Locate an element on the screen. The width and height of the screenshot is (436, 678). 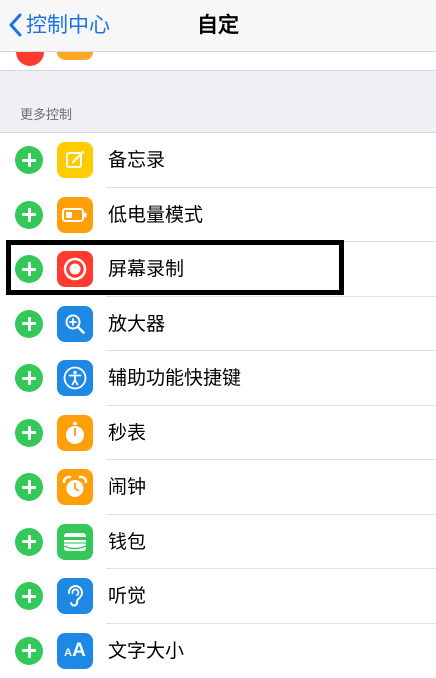
control-row-accessibility-shortcut: 辅助功能快捷键 is located at coordinates (218, 378).